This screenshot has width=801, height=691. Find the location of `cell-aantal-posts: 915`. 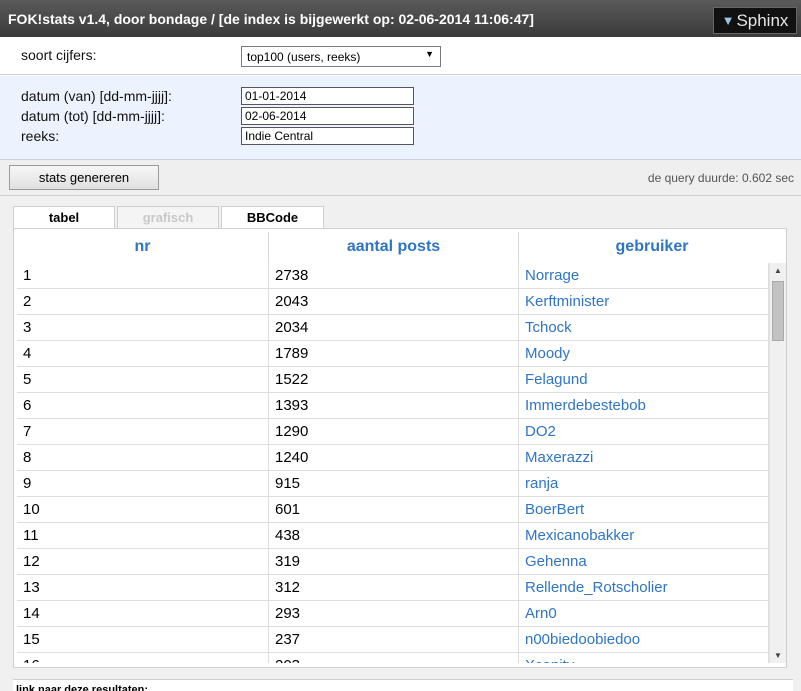

cell-aantal-posts: 915 is located at coordinates (394, 483).